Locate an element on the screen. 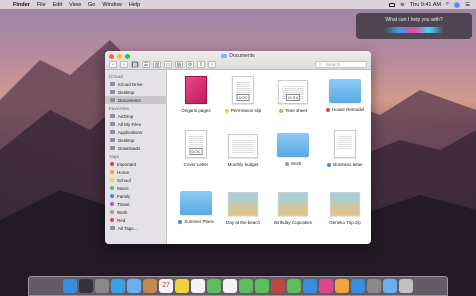 The width and height of the screenshot is (476, 296). file-type-badge: XLSX is located at coordinates (293, 97).